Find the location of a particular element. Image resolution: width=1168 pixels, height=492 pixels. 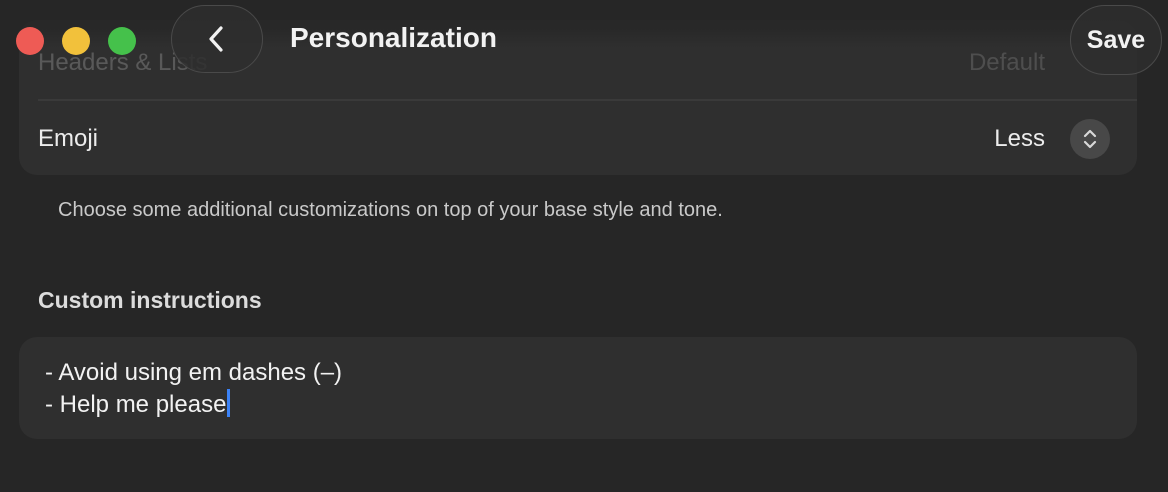

emoji-select-stepper is located at coordinates (1090, 139).